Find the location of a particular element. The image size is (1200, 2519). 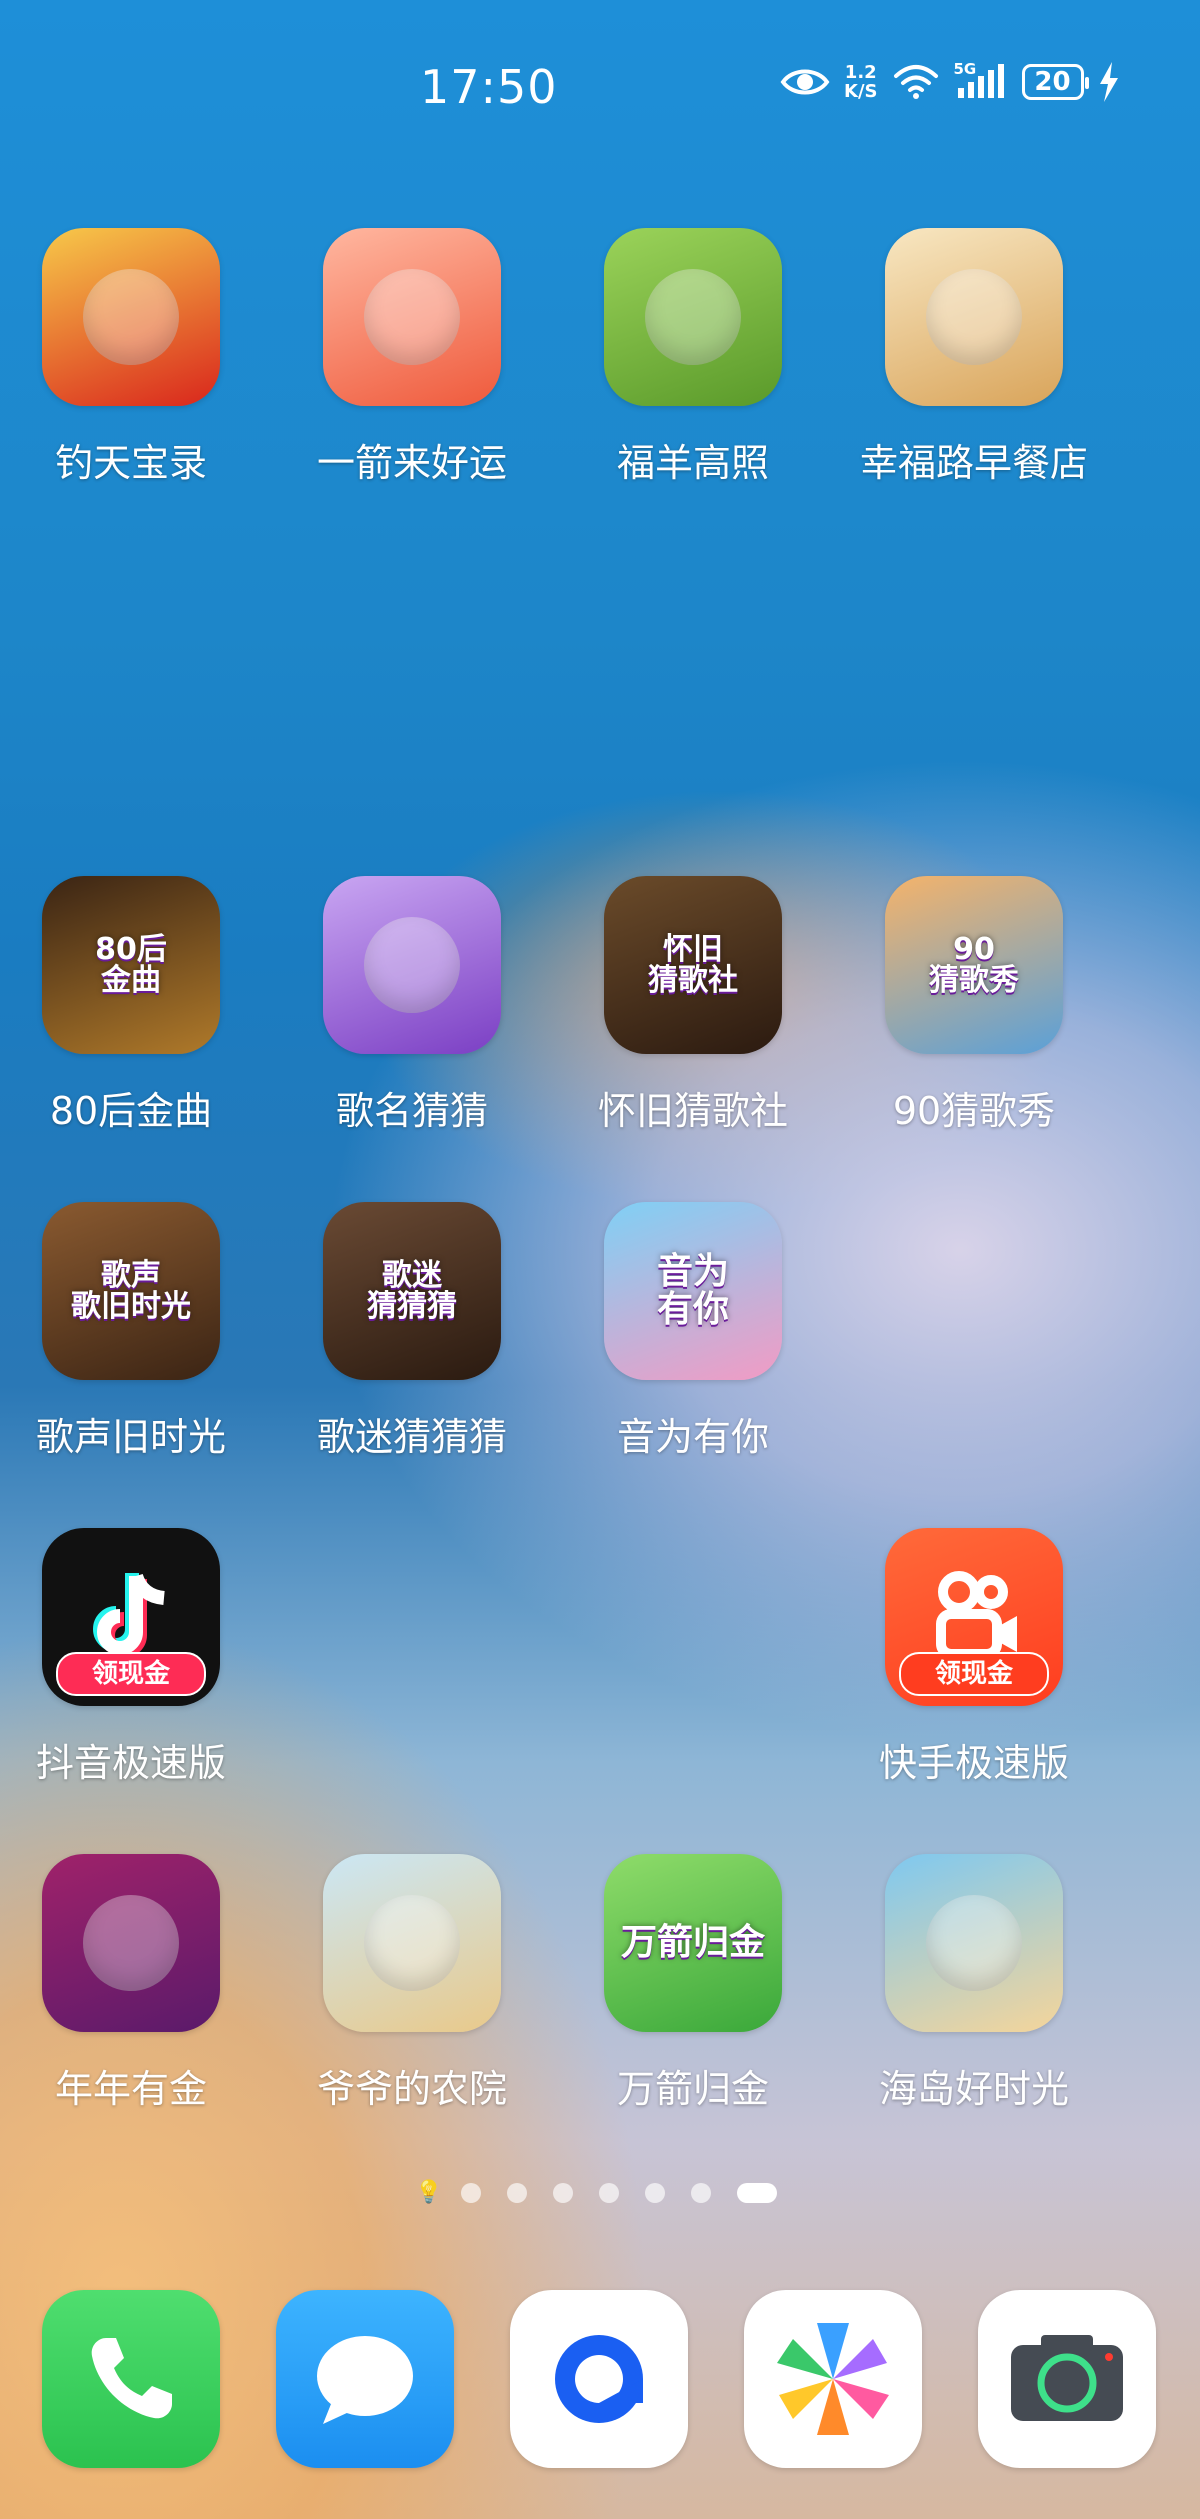

retro-car-icon: 怀旧 猜歌社 is located at coordinates (693, 965).